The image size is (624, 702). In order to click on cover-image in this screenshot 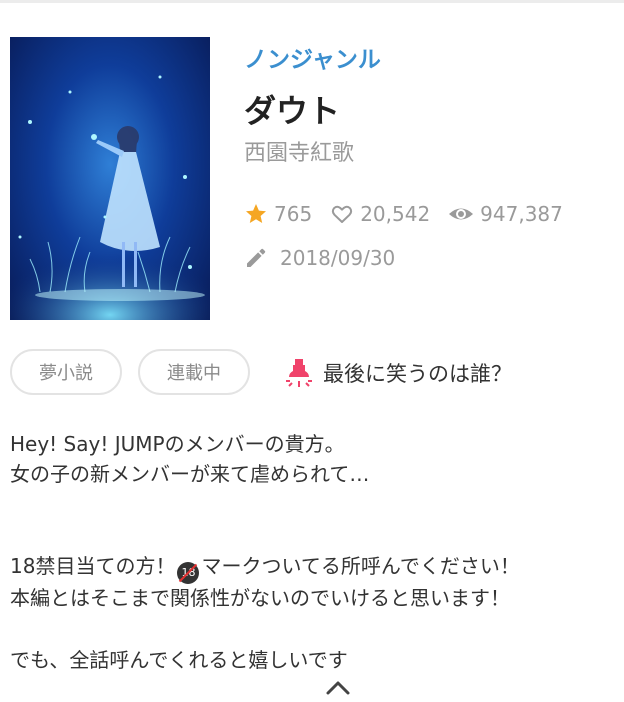, I will do `click(110, 178)`.